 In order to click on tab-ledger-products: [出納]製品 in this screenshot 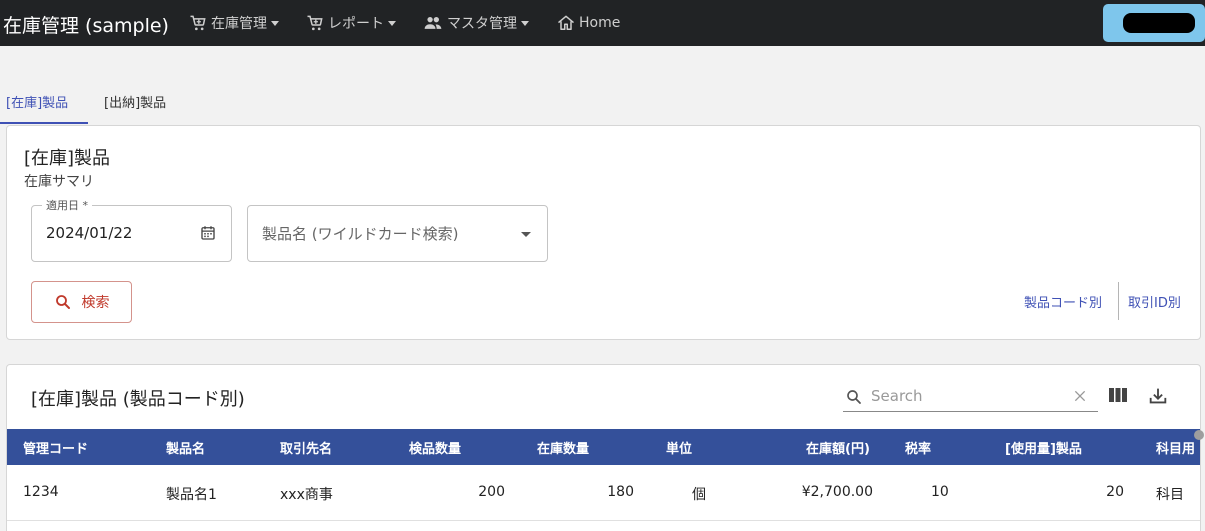, I will do `click(135, 101)`.